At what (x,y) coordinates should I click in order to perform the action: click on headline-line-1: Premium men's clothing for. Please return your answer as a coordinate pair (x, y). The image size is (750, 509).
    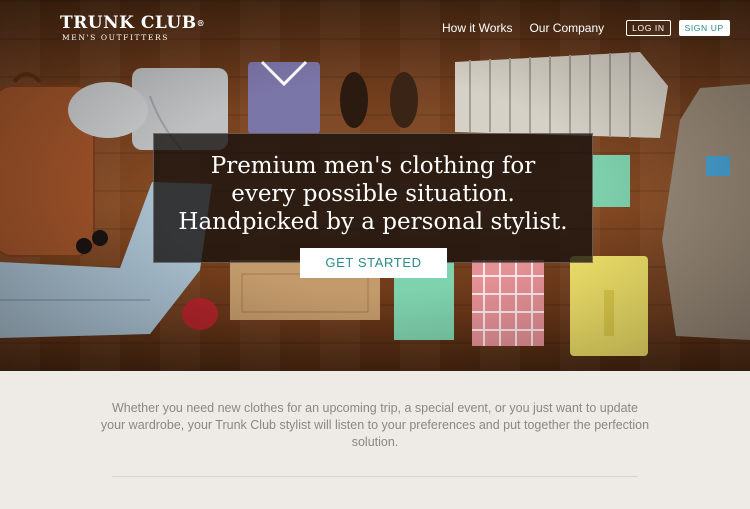
    Looking at the image, I should click on (373, 166).